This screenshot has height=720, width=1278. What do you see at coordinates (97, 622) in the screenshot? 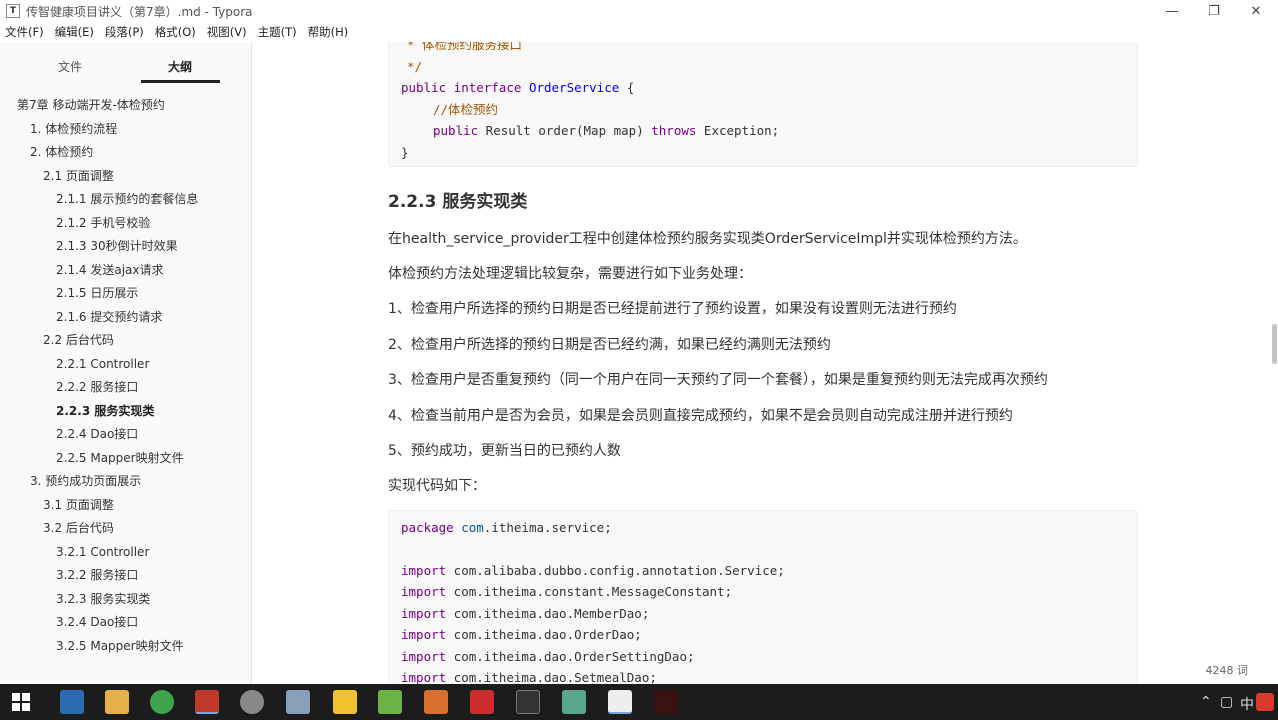
I see `outline-item: 3.2.4 Dao接口` at bounding box center [97, 622].